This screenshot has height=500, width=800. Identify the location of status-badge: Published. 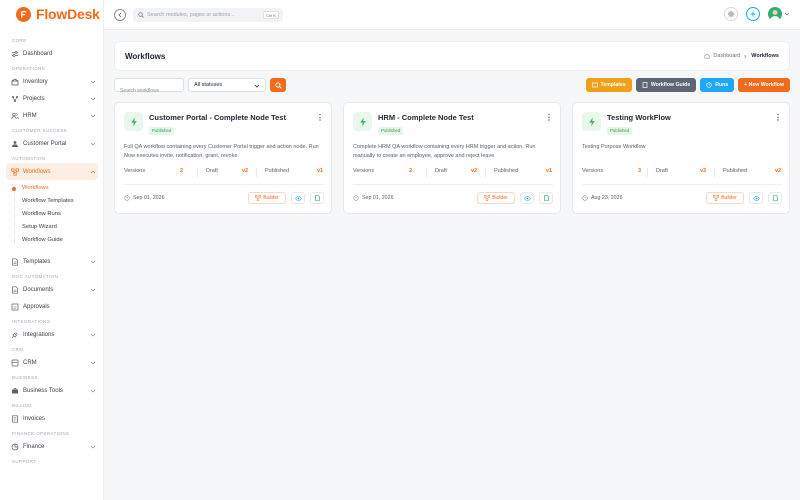
(391, 131).